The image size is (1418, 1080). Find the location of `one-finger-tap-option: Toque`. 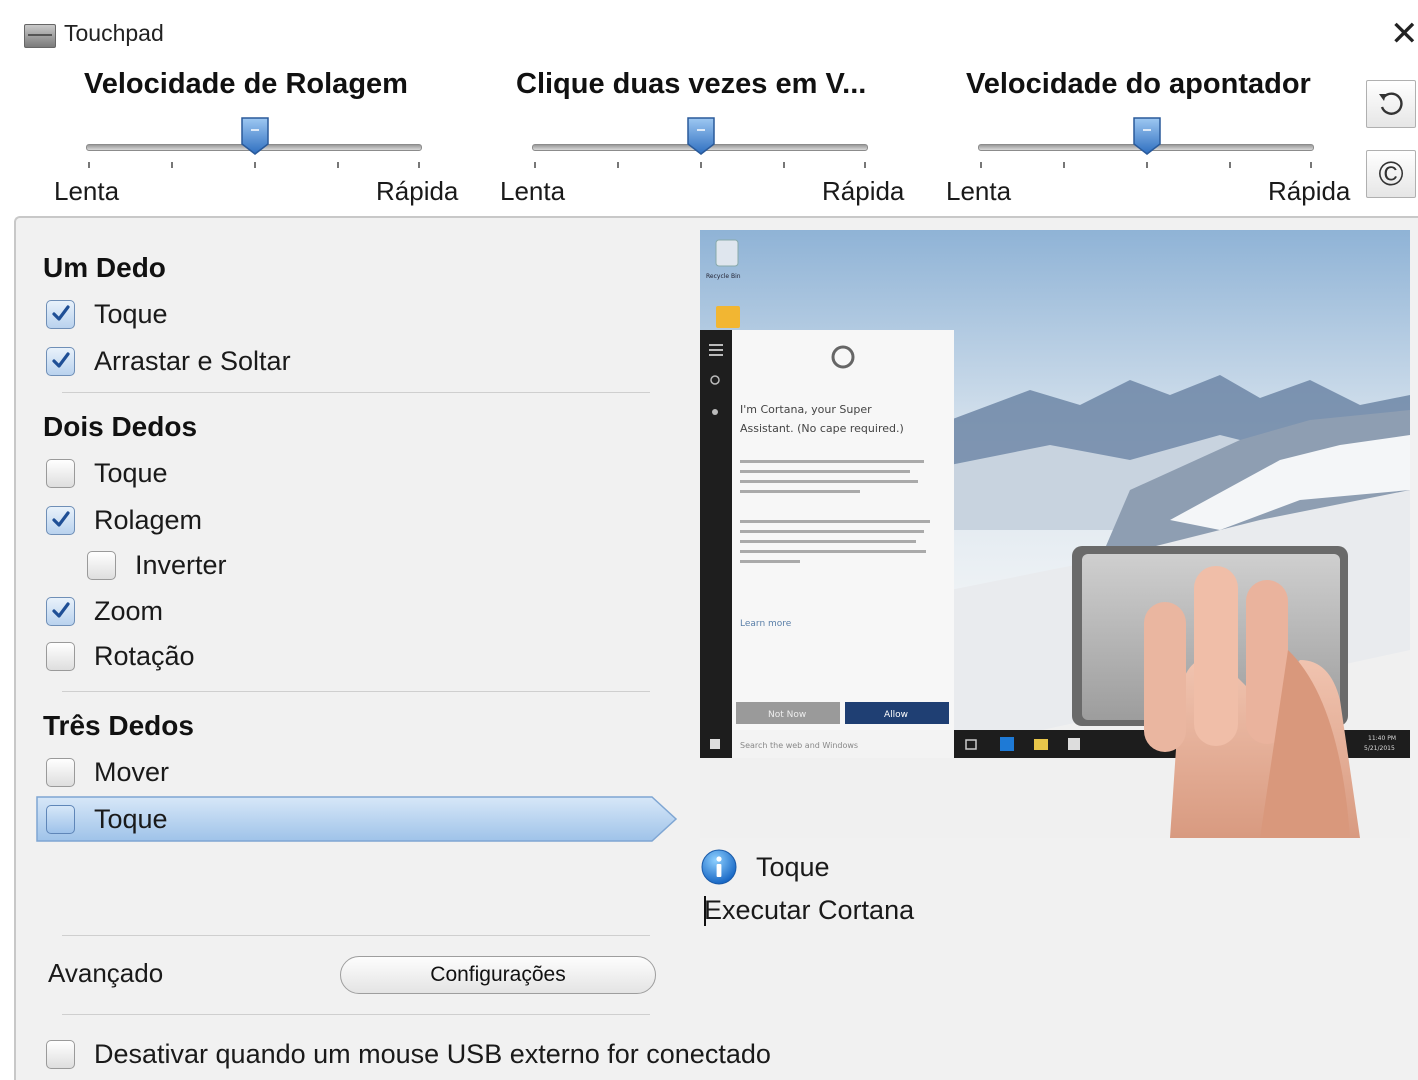

one-finger-tap-option: Toque is located at coordinates (107, 314).